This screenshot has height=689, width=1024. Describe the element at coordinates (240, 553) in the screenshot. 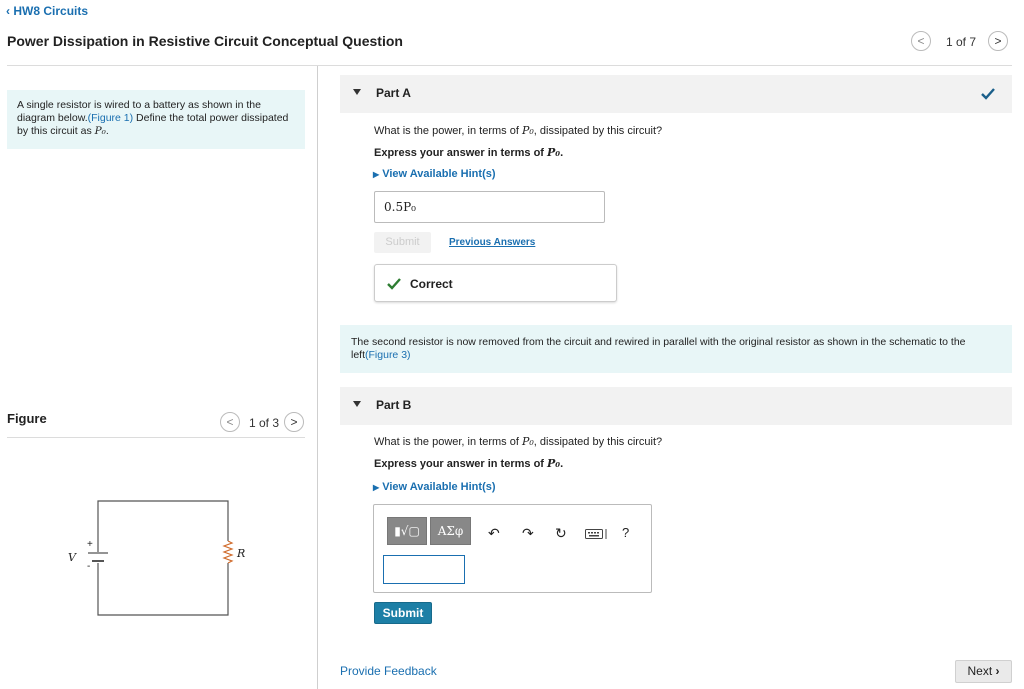

I see `resistor-label: R` at that location.